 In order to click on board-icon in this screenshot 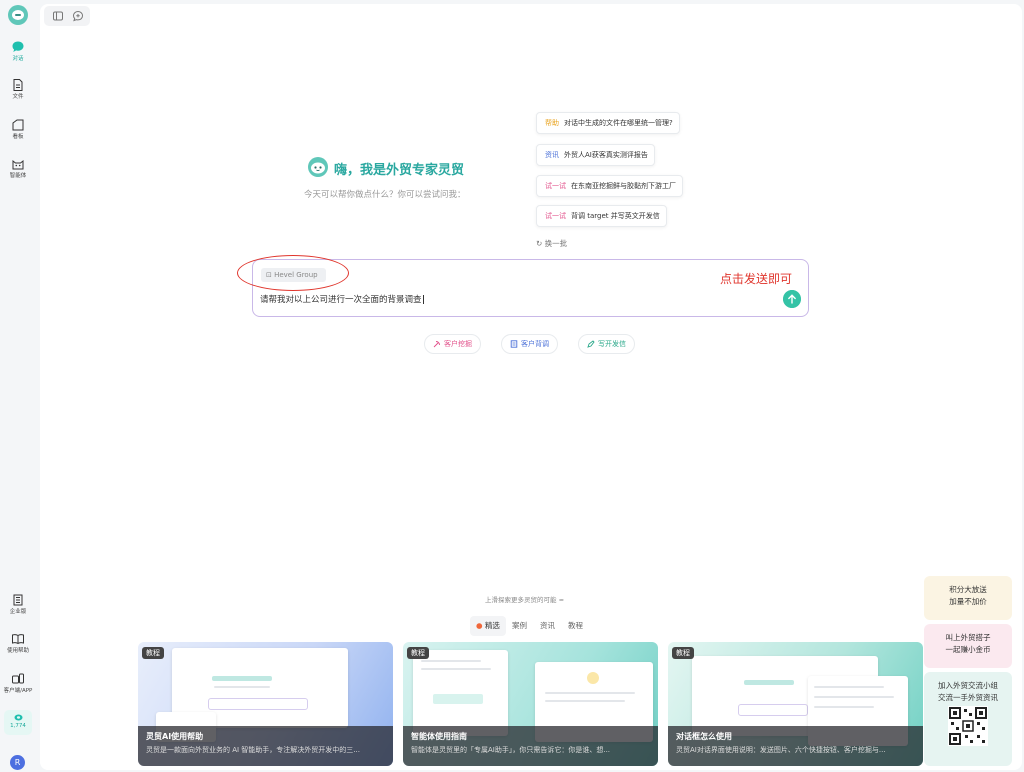, I will do `click(18, 125)`.